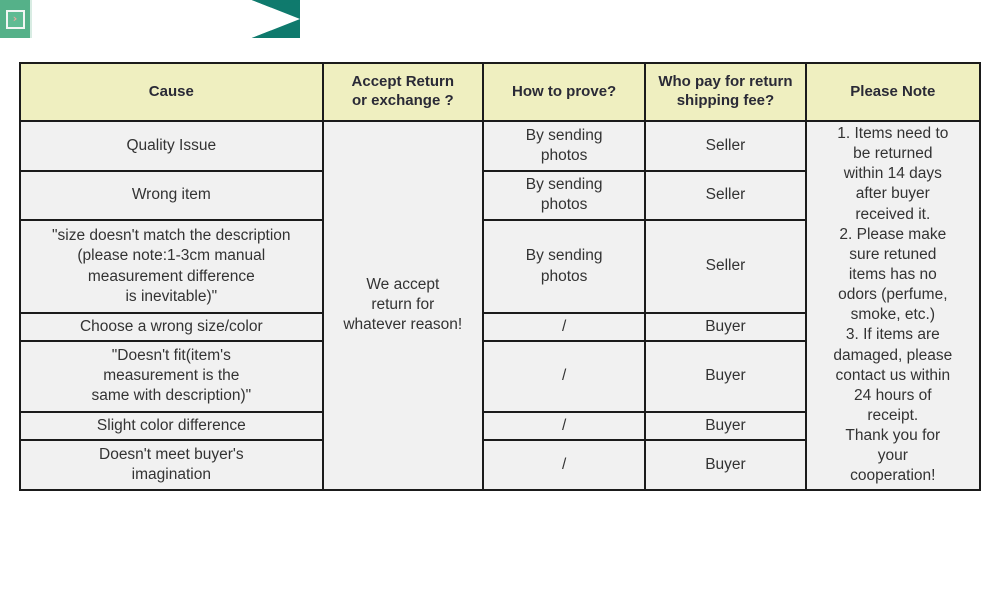  Describe the element at coordinates (893, 476) in the screenshot. I see `note-line: cooperation!` at that location.